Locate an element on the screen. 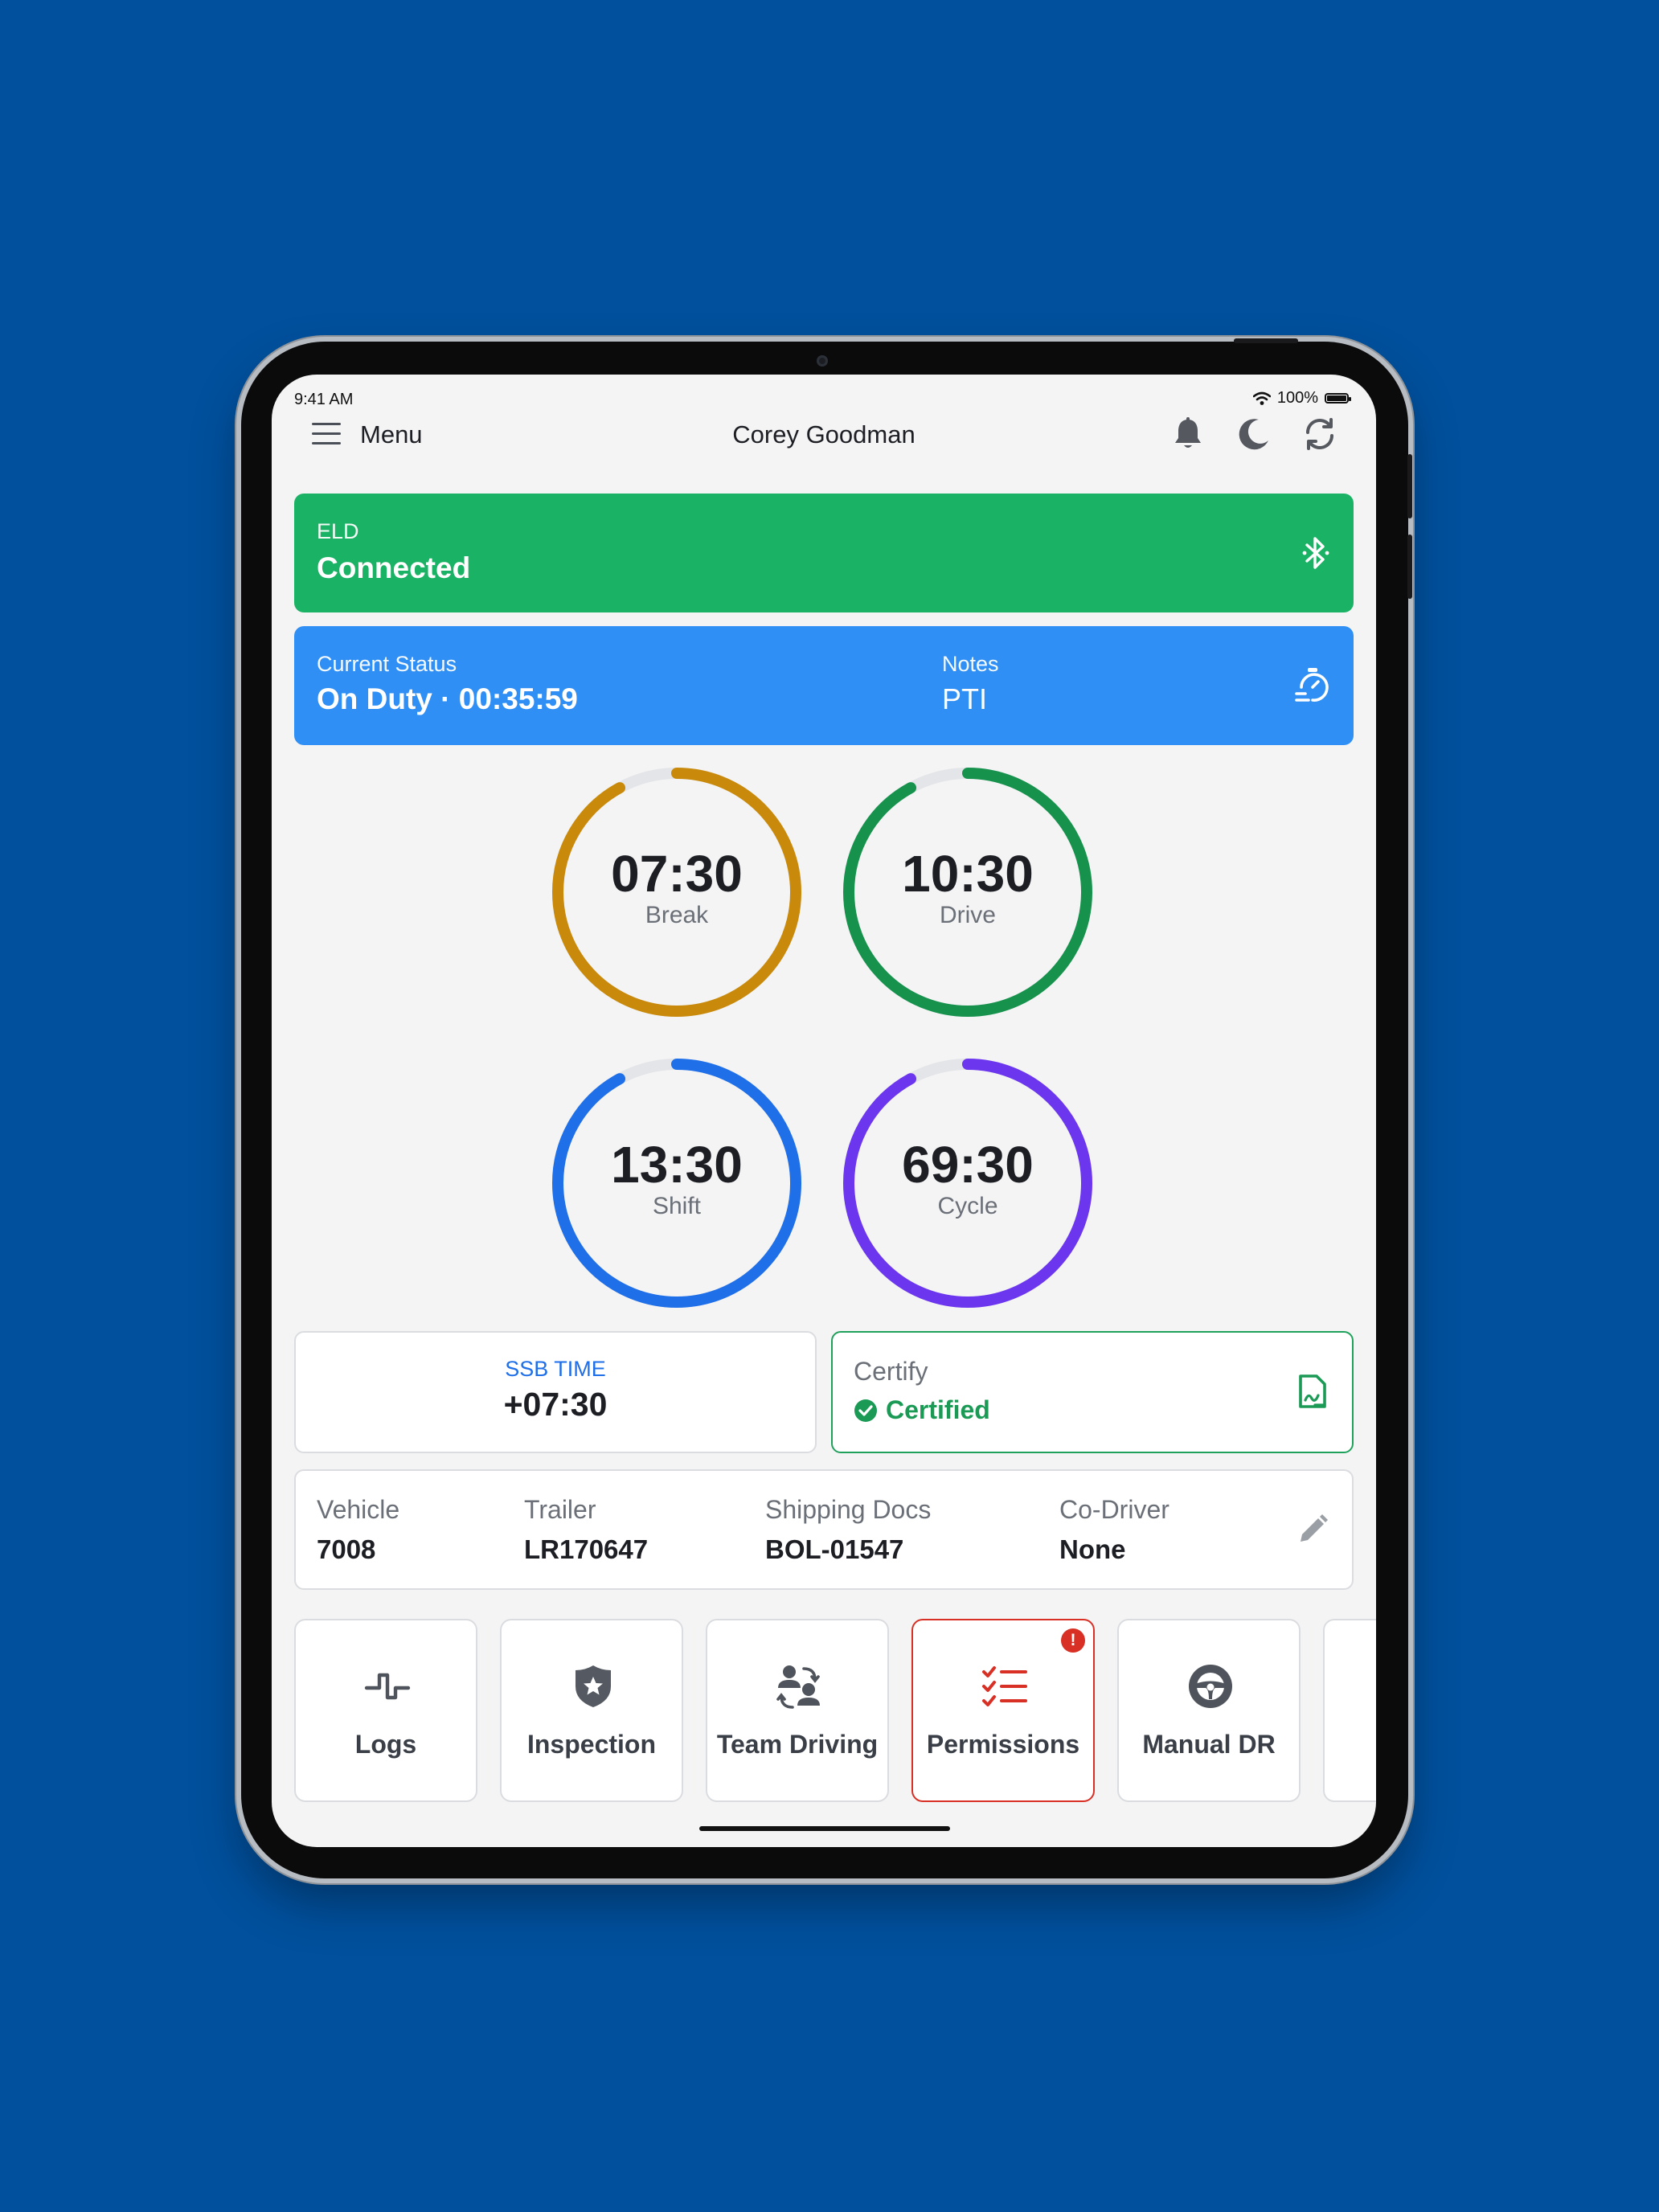 The height and width of the screenshot is (2212, 1659). certify-status: Certified is located at coordinates (922, 1410).